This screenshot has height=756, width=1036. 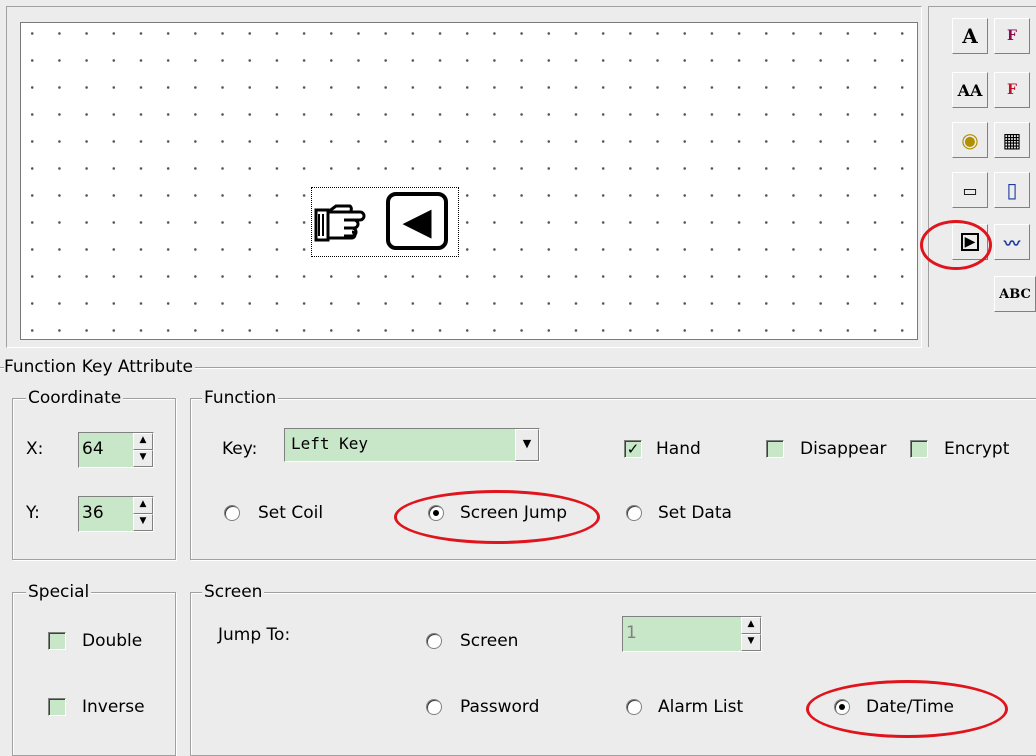 I want to click on left-key-button: ◀, so click(x=417, y=221).